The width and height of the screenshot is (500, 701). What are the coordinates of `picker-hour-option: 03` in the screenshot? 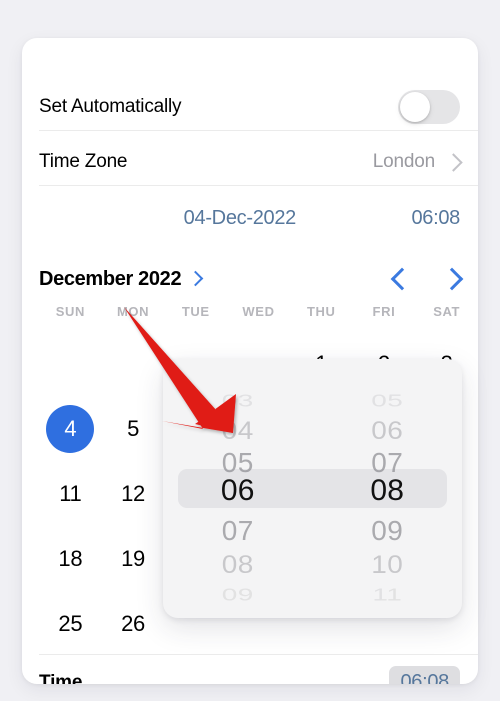 It's located at (238, 400).